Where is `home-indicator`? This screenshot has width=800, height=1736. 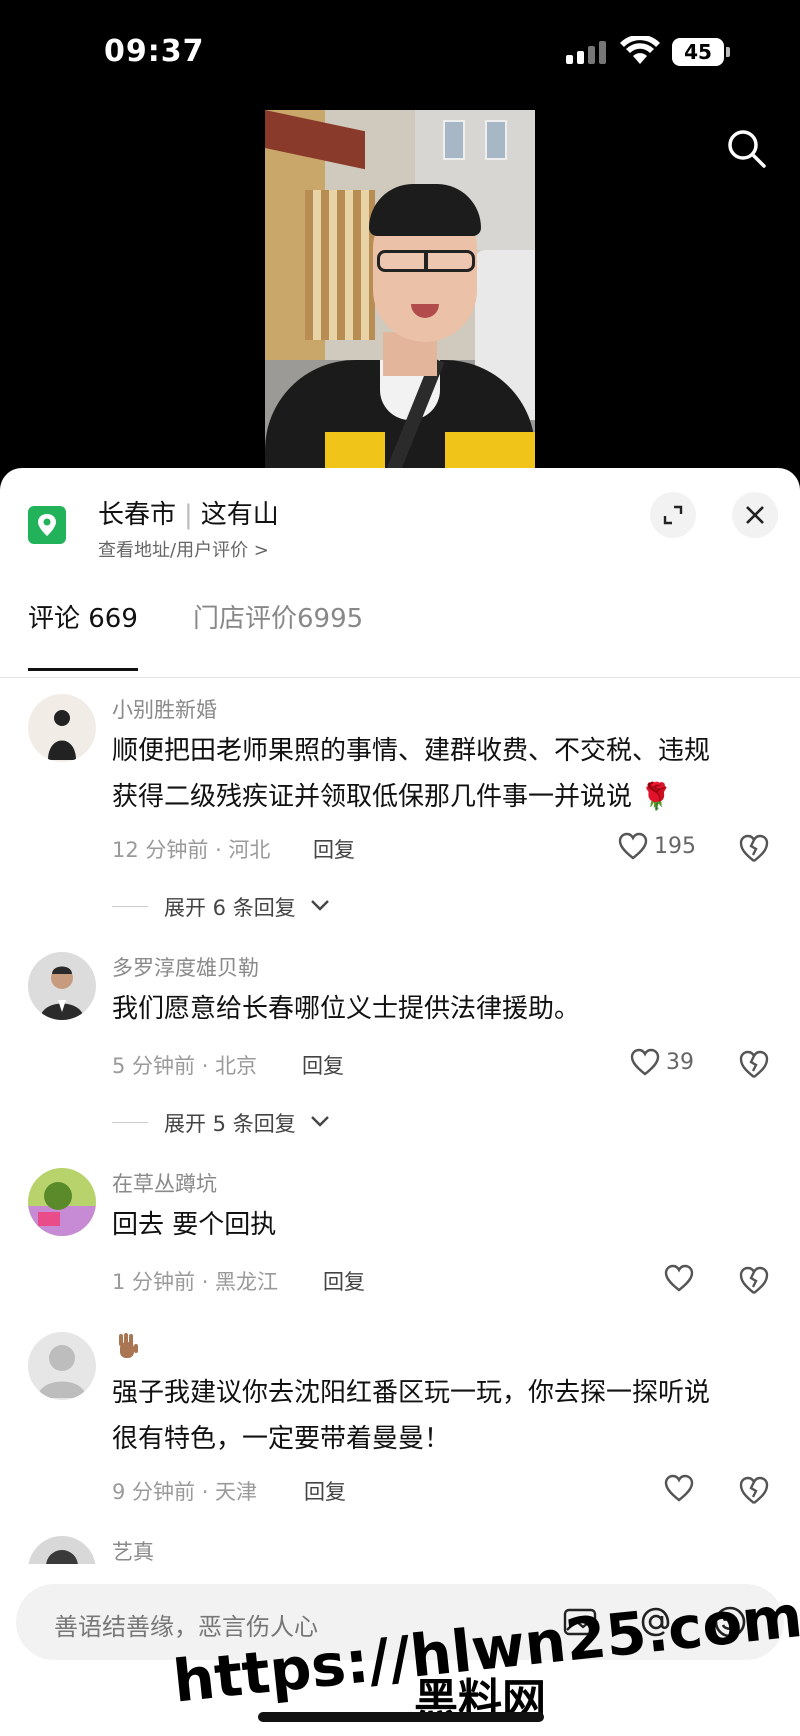
home-indicator is located at coordinates (401, 1717).